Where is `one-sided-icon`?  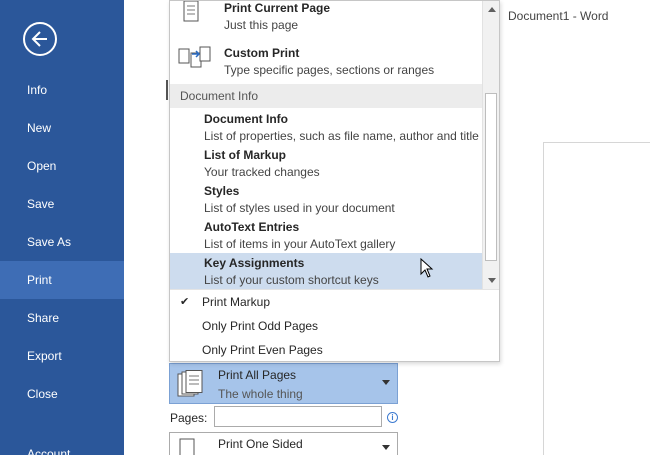
one-sided-icon is located at coordinates (187, 446).